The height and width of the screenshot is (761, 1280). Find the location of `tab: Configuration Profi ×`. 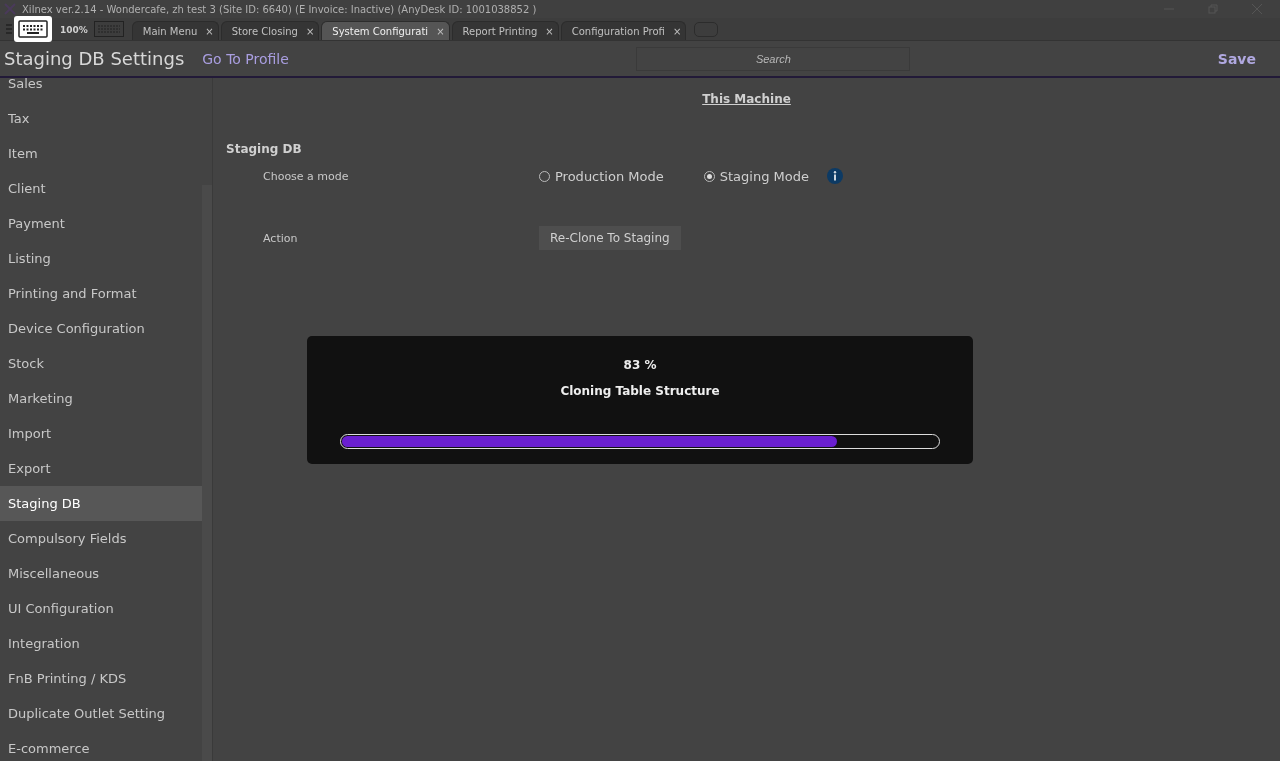

tab: Configuration Profi × is located at coordinates (623, 30).